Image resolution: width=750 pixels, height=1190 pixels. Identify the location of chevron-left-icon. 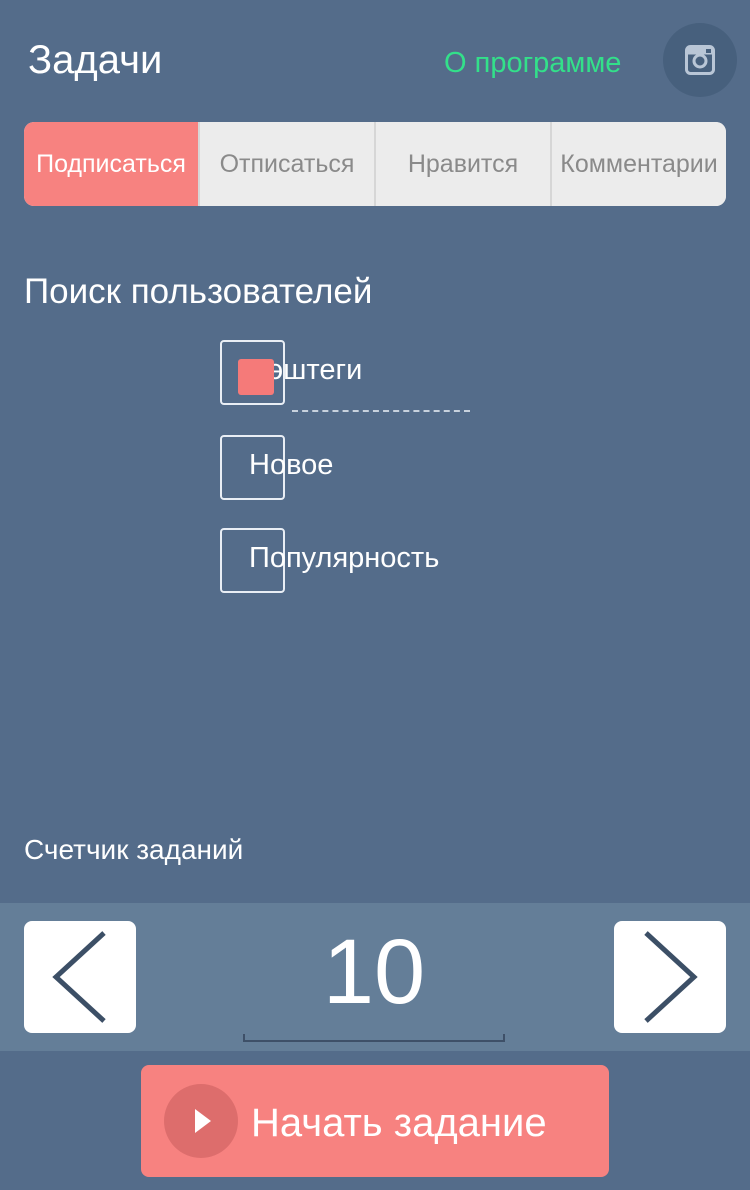
(79, 977).